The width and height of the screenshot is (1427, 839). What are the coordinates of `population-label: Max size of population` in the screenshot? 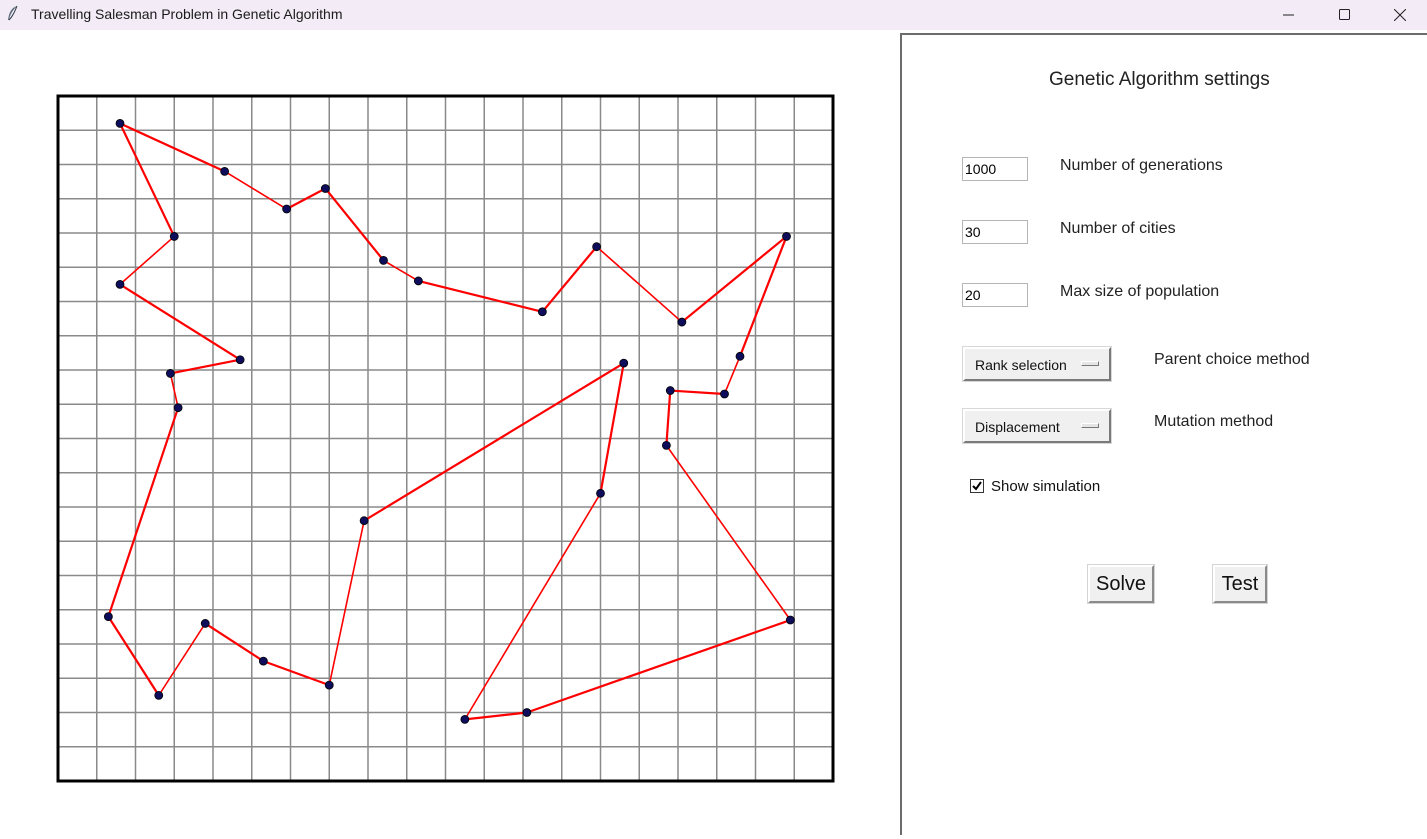 It's located at (1140, 291).